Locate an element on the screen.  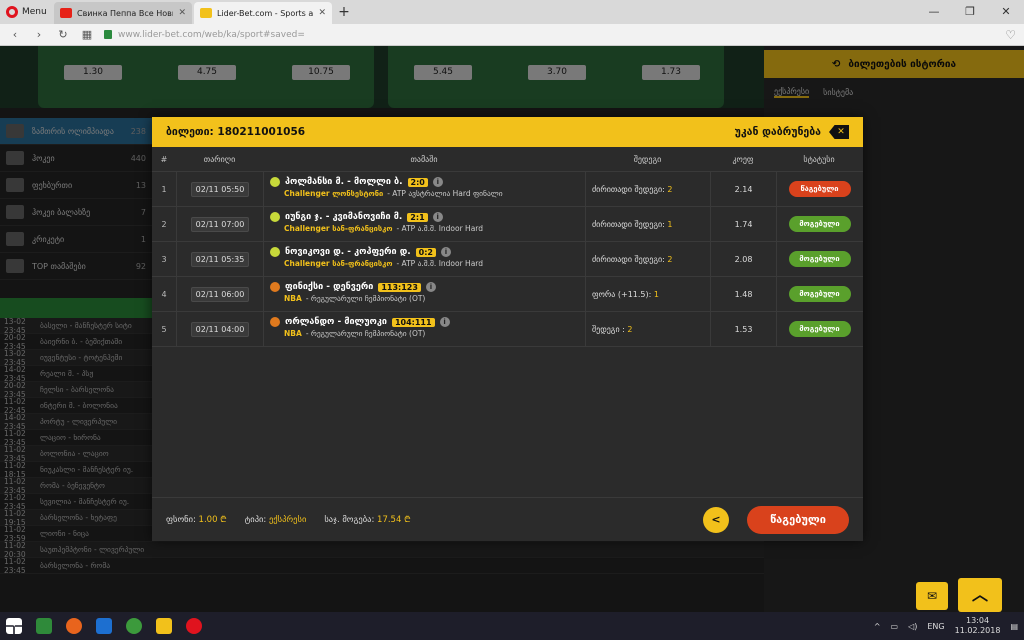
clock-date: 11.02.2018 is located at coordinates (977, 630).